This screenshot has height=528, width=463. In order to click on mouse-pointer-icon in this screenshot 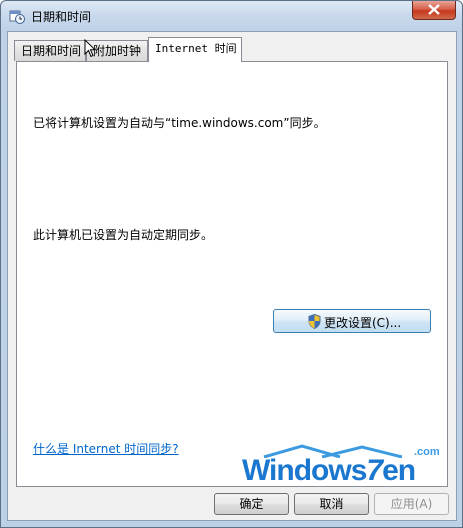, I will do `click(90, 49)`.